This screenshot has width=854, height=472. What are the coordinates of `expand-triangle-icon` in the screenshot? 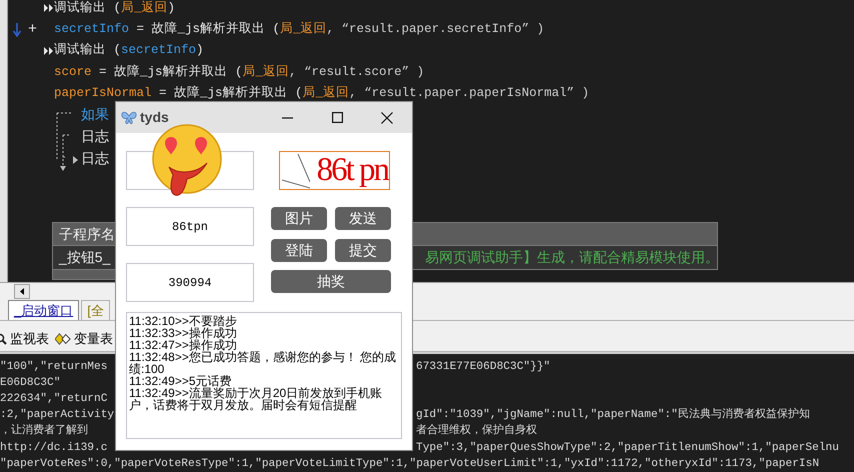 It's located at (75, 160).